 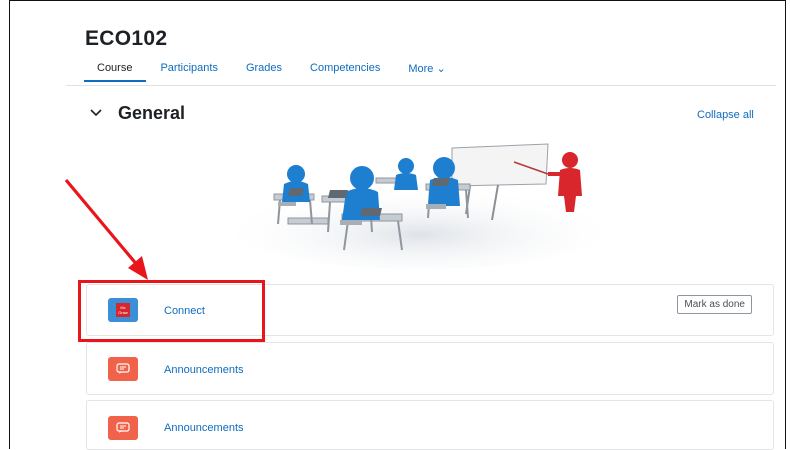 What do you see at coordinates (126, 38) in the screenshot?
I see `course-title: ECO102` at bounding box center [126, 38].